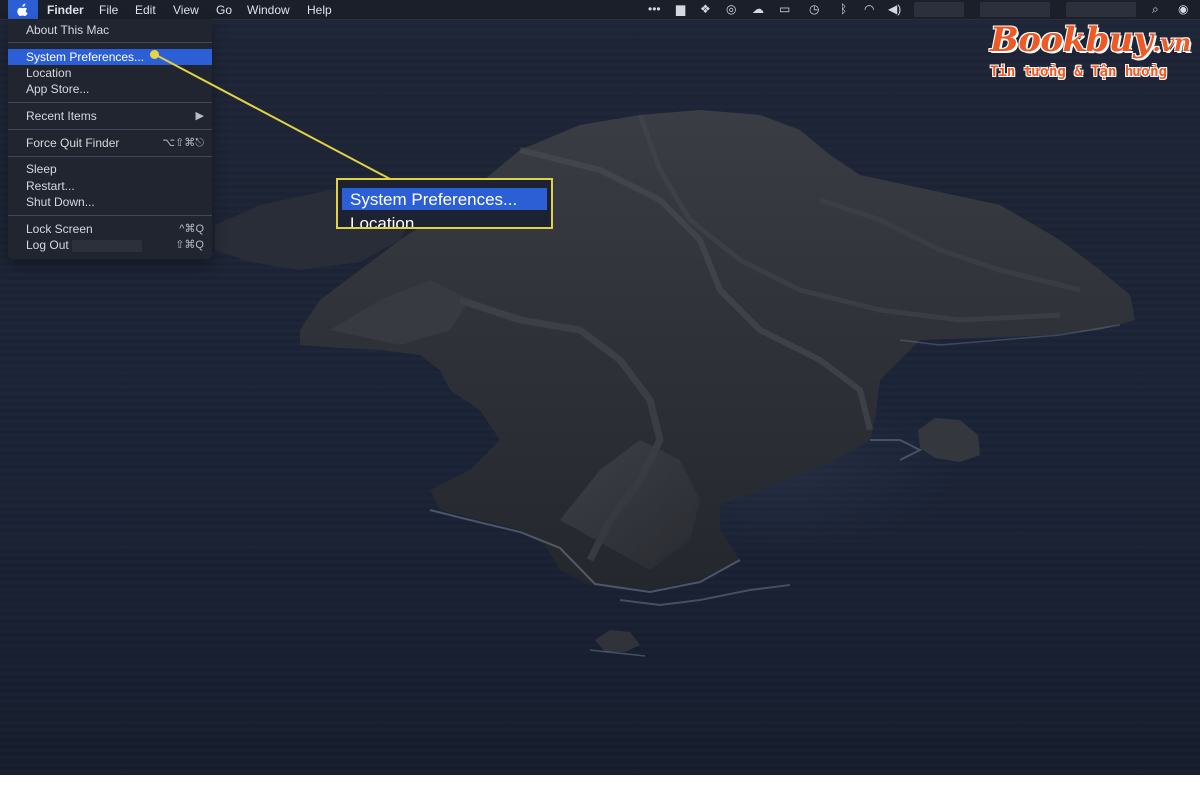  Describe the element at coordinates (654, 9) in the screenshot. I see `more-icon: •••` at that location.